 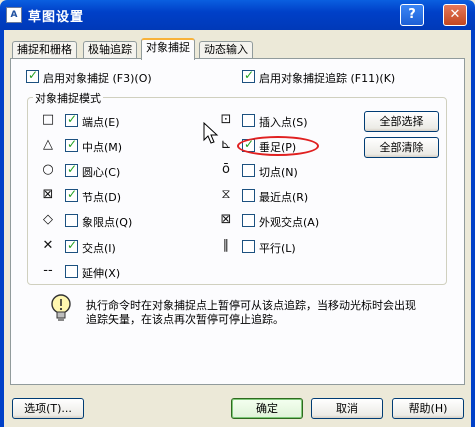 I want to click on help-button: 帮助(H), so click(x=428, y=408).